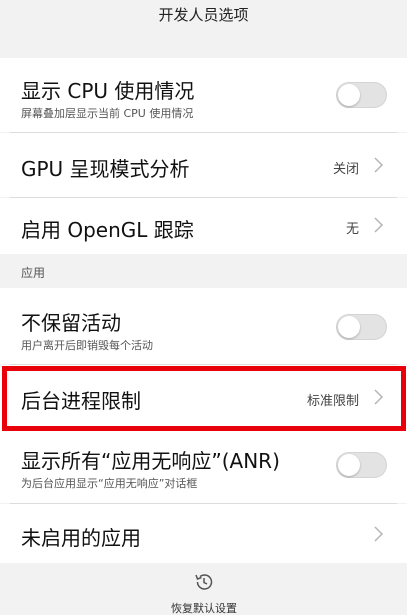 The height and width of the screenshot is (615, 407). I want to click on dont-keep-activities-toggle, so click(361, 327).